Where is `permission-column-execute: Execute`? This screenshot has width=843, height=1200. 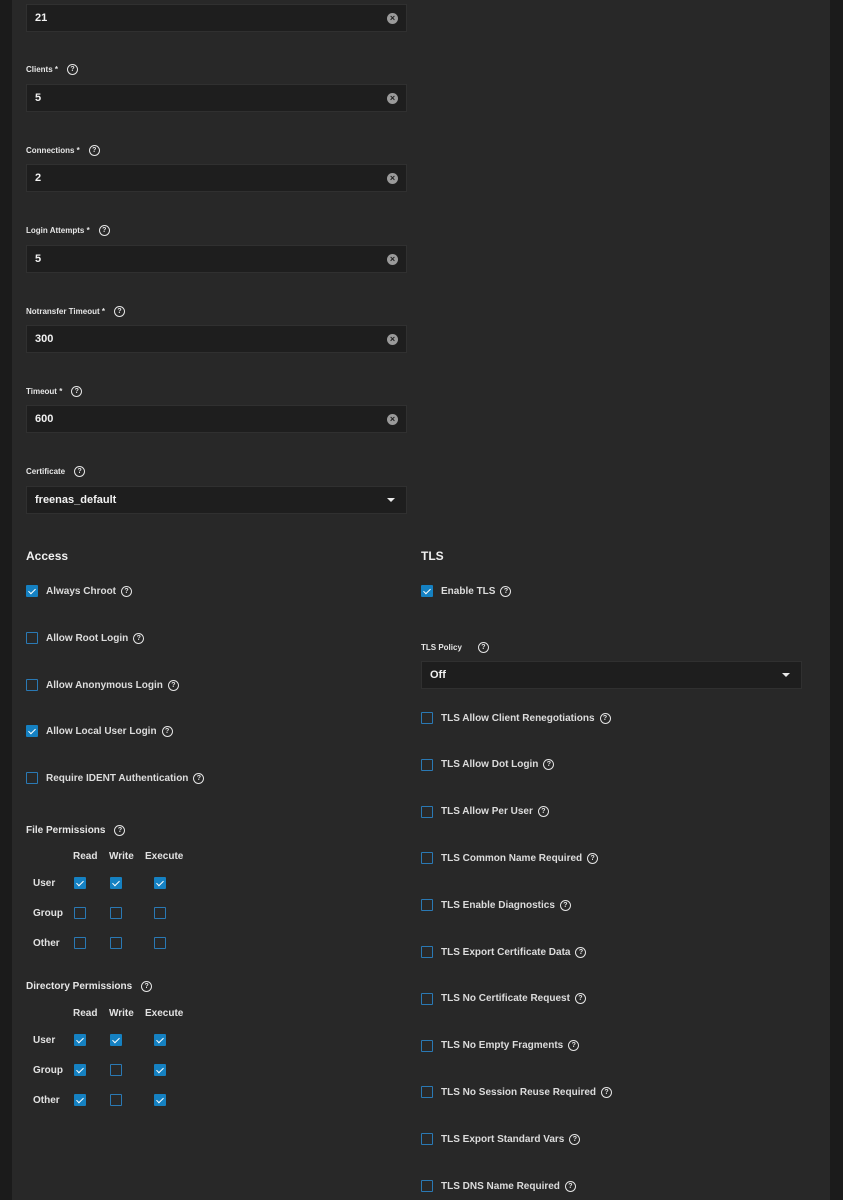
permission-column-execute: Execute is located at coordinates (164, 856).